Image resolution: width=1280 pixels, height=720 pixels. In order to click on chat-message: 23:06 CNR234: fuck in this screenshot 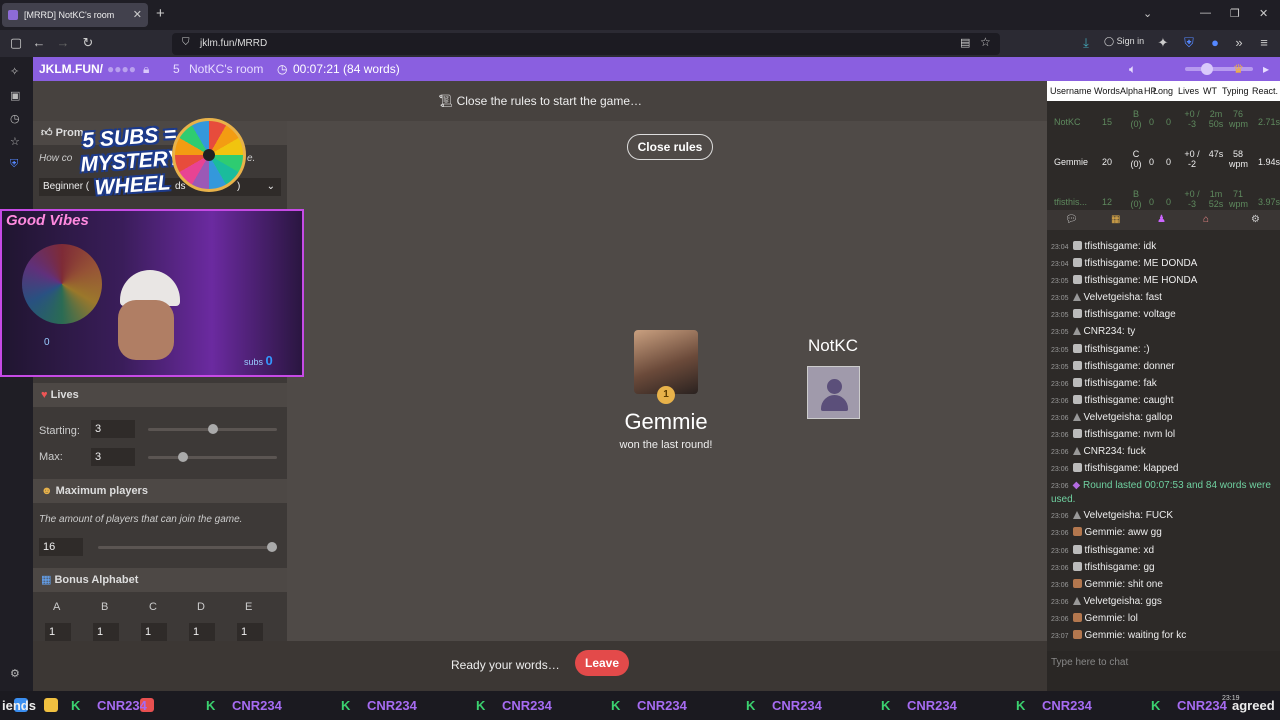, I will do `click(1098, 452)`.